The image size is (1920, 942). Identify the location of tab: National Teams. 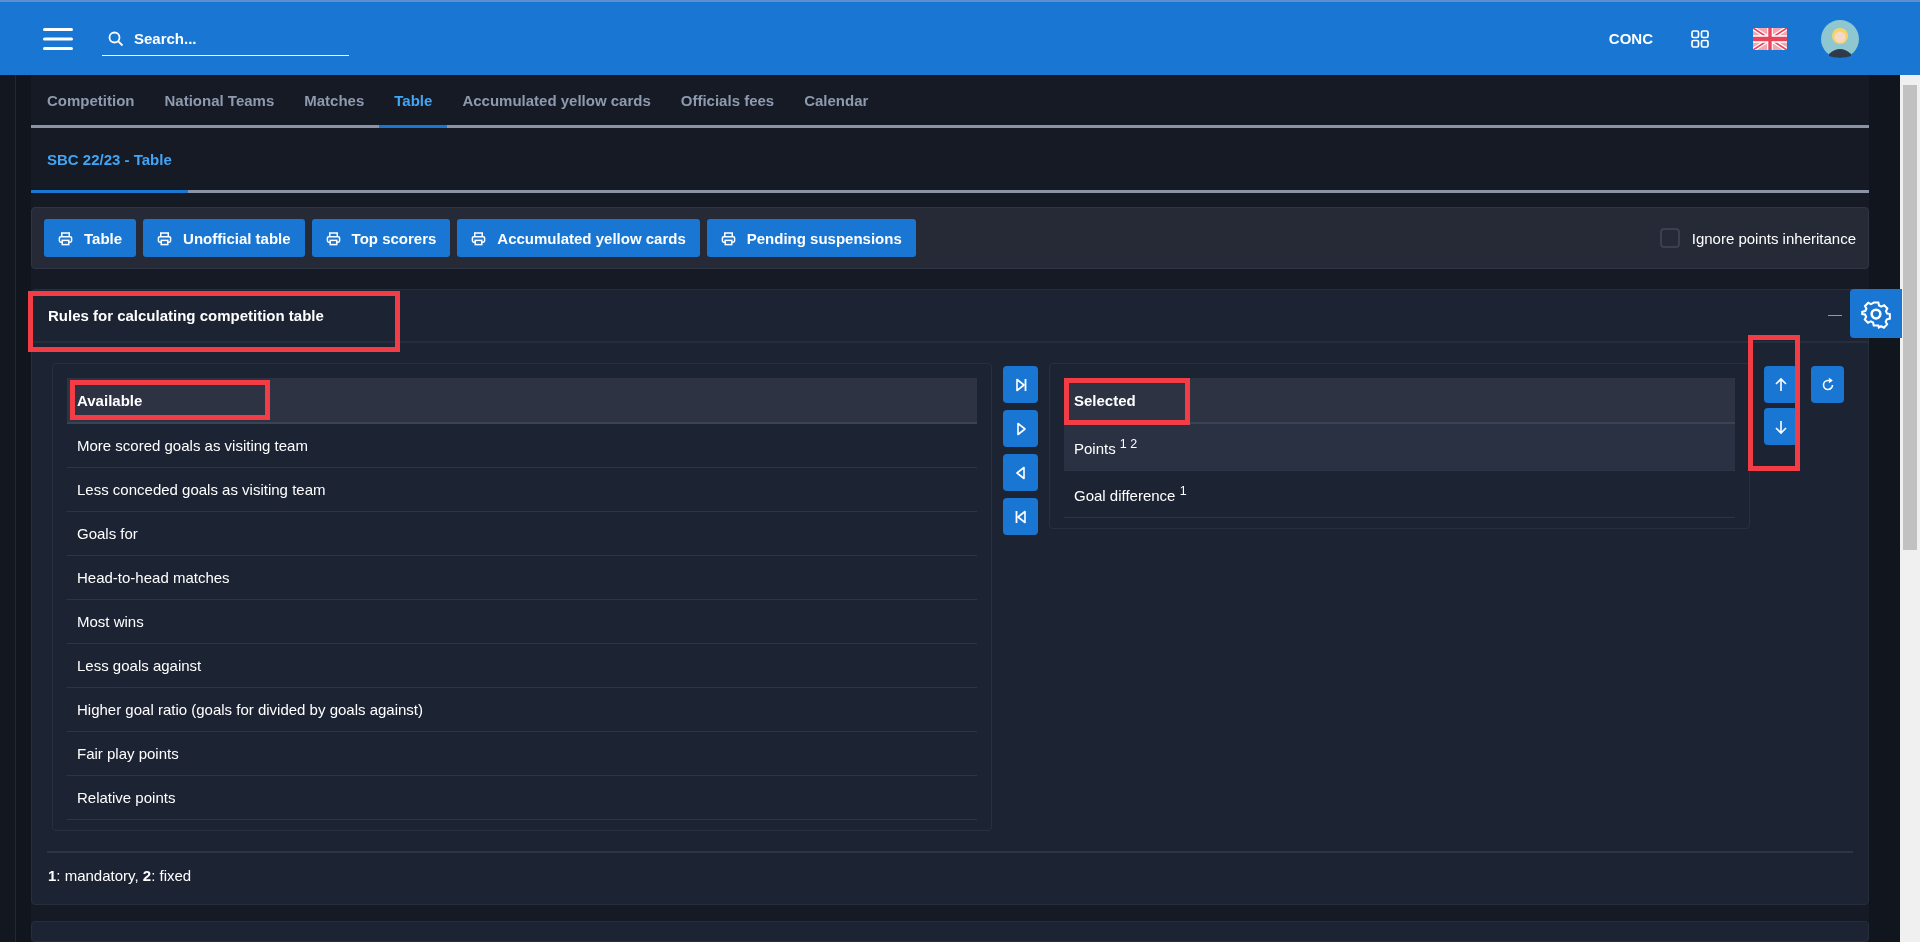
(219, 101).